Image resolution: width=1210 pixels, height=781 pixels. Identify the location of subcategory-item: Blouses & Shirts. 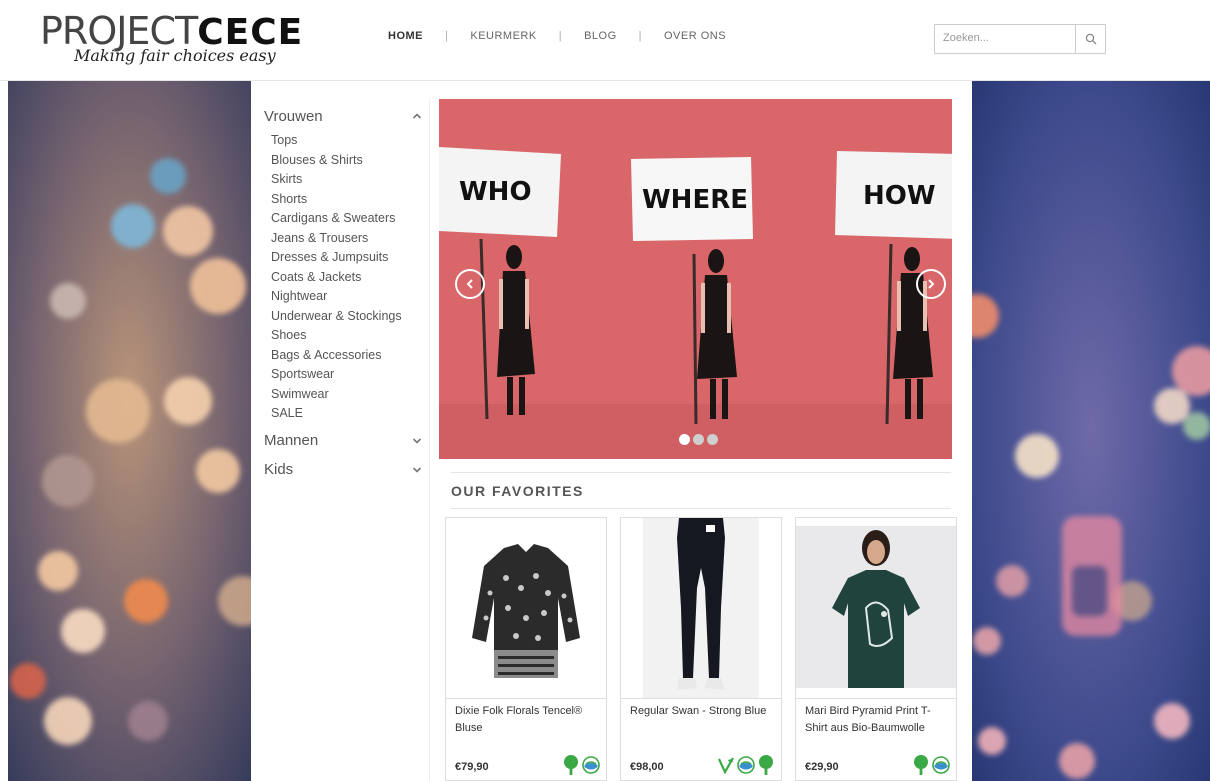
(347, 161).